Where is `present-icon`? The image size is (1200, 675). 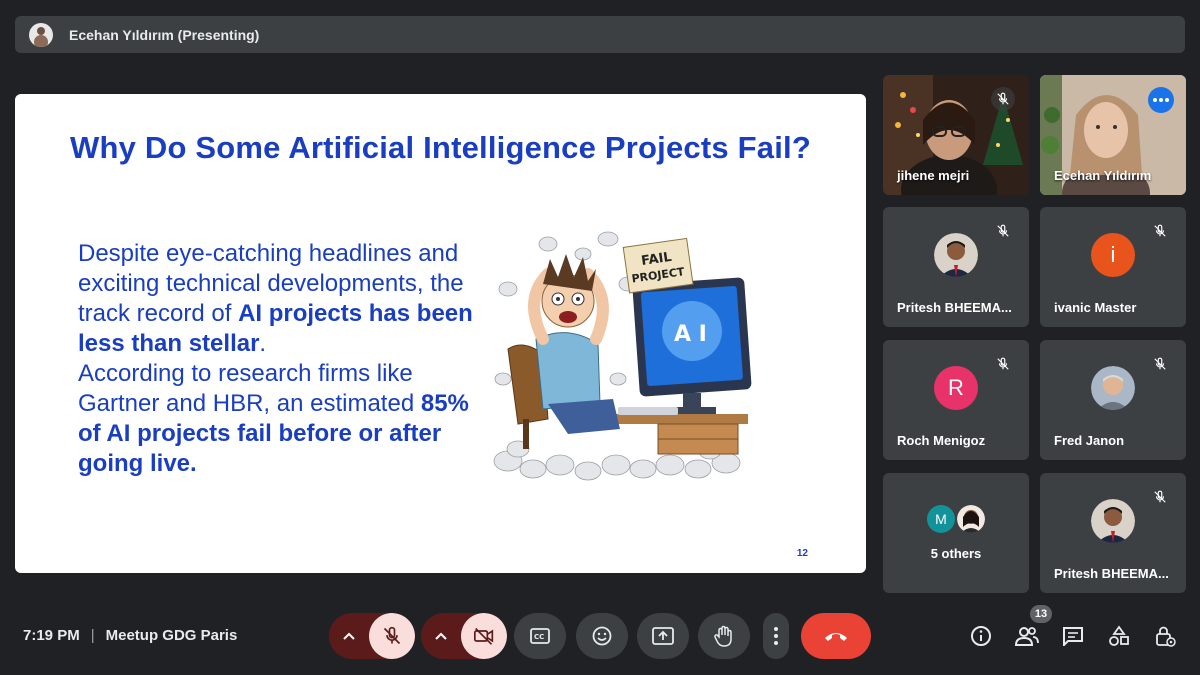
present-icon is located at coordinates (663, 636).